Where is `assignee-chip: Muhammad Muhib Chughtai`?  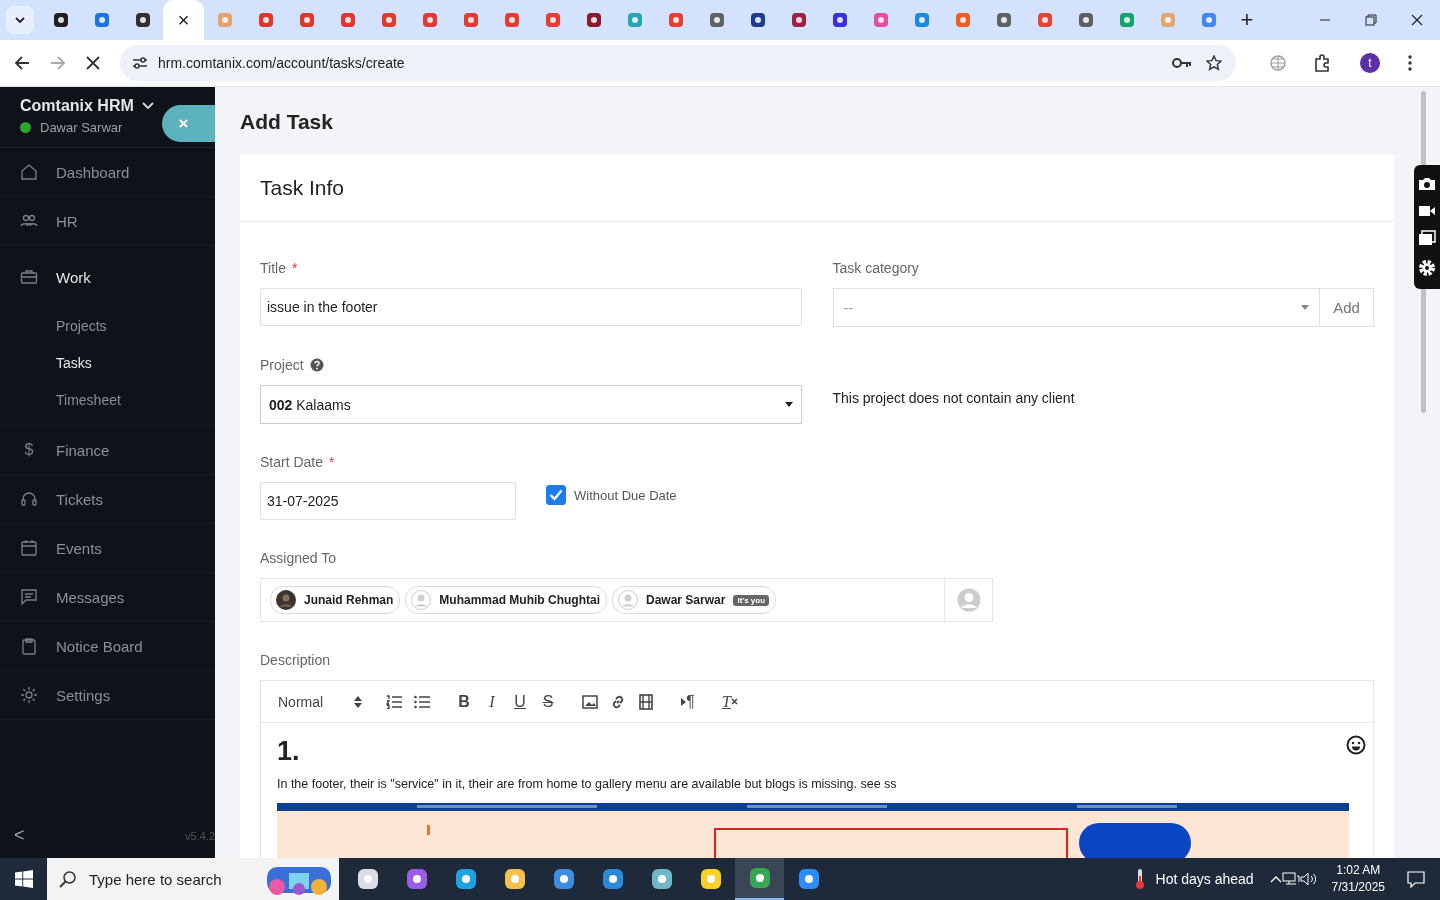
assignee-chip: Muhammad Muhib Chughtai is located at coordinates (506, 600).